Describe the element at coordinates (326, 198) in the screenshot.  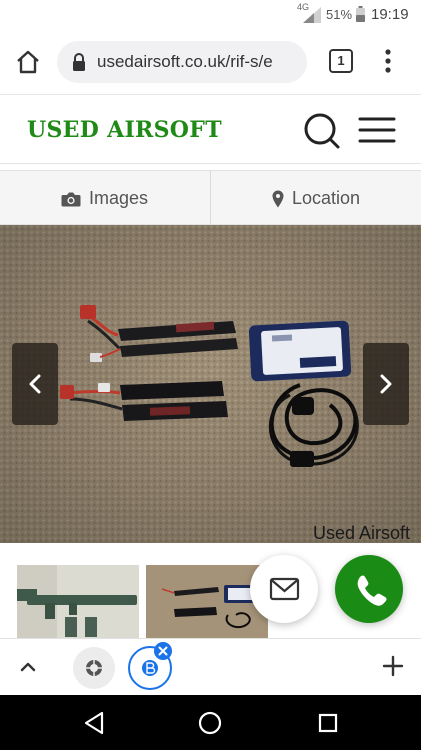
I see `tab-location-label: Location` at that location.